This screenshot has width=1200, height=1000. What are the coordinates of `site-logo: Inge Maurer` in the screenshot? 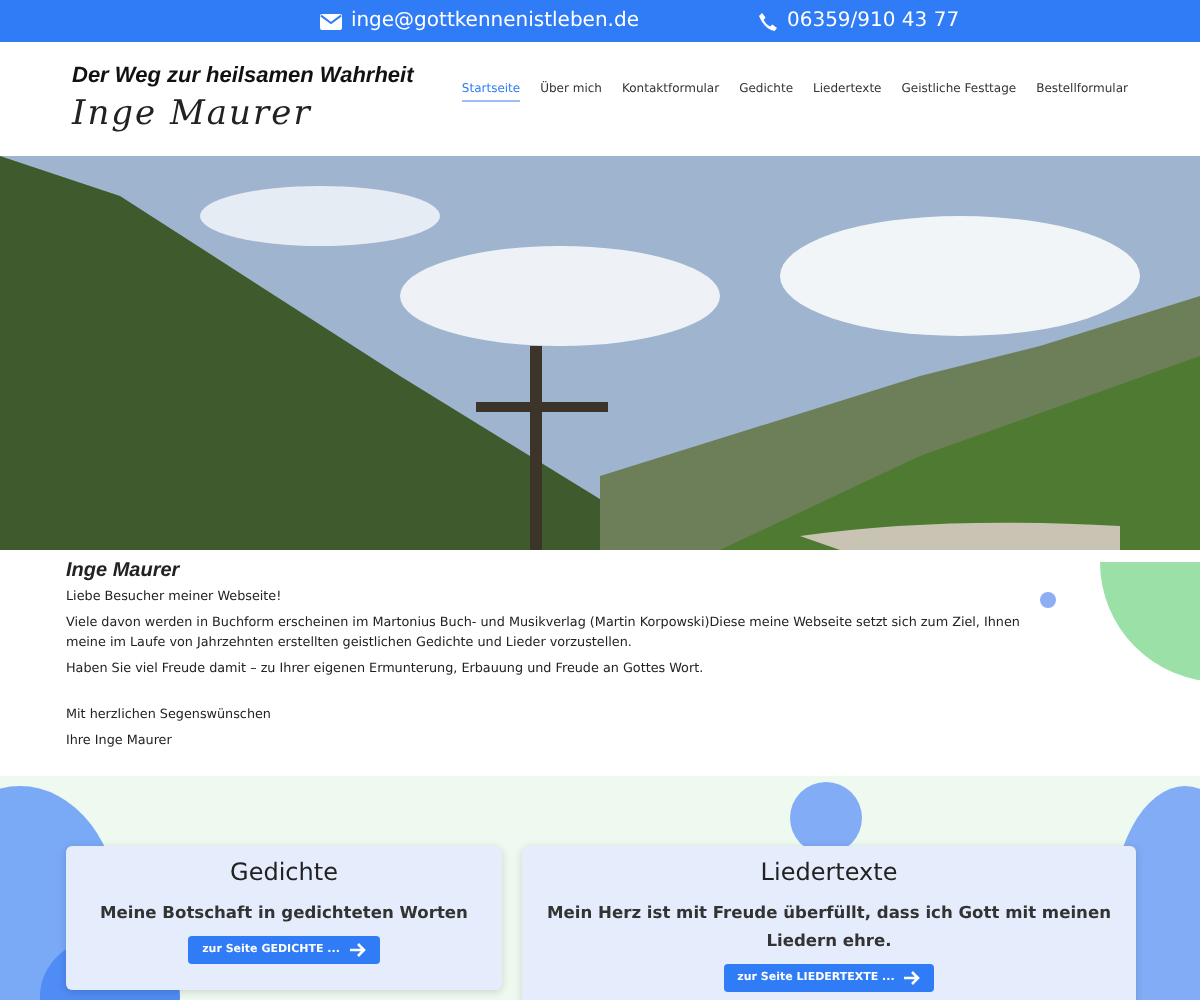 It's located at (264, 114).